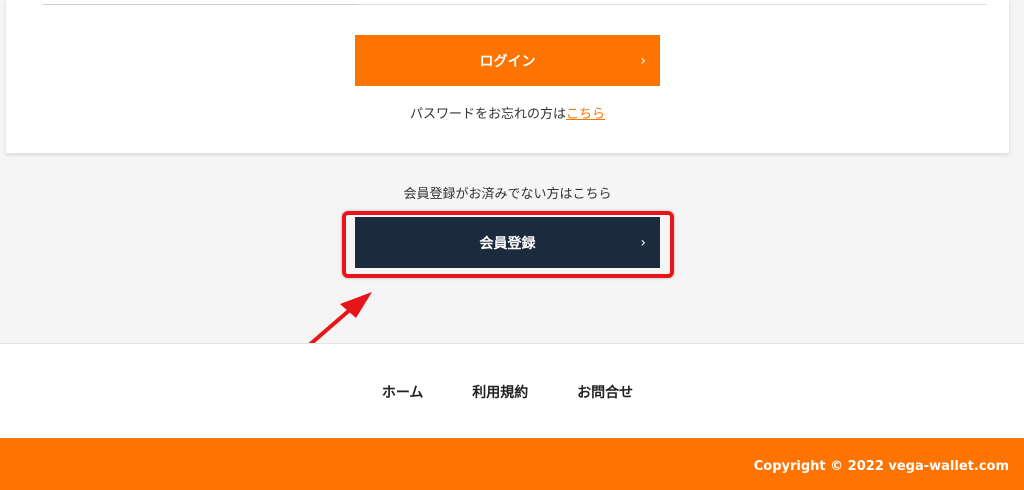  What do you see at coordinates (881, 466) in the screenshot?
I see `copyright-text: Copyright © 2022 vega-wallet.com` at bounding box center [881, 466].